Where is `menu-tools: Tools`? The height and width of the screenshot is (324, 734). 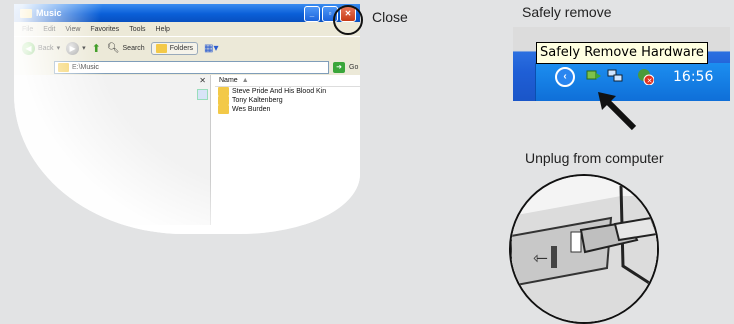 menu-tools: Tools is located at coordinates (137, 29).